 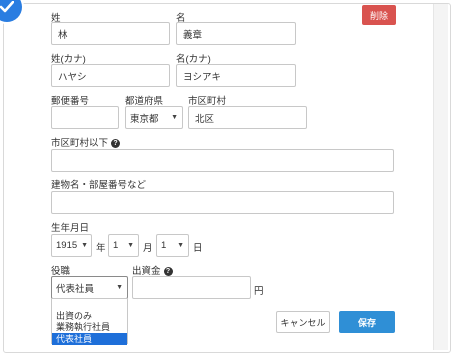 What do you see at coordinates (110, 33) in the screenshot?
I see `last-name-field: 林` at bounding box center [110, 33].